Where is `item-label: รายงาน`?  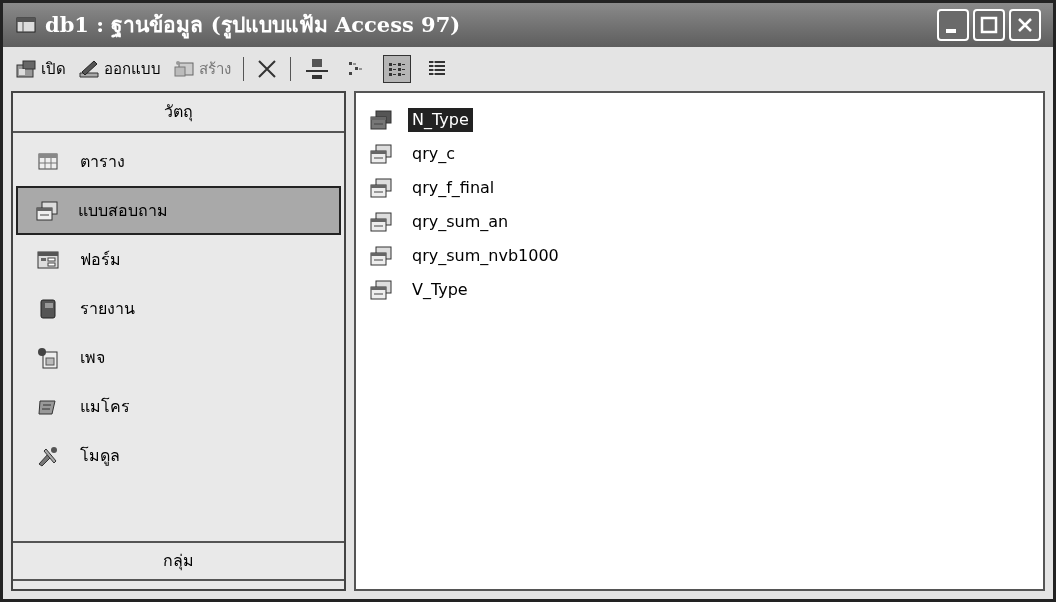
item-label: รายงาน is located at coordinates (107, 308).